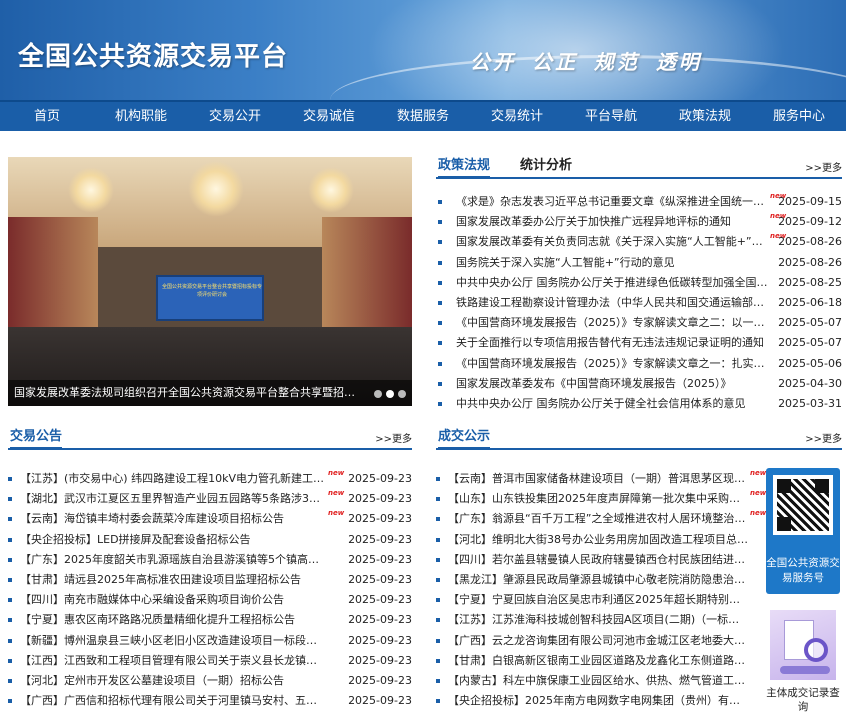  What do you see at coordinates (799, 116) in the screenshot?
I see `nav-item: 服务中心` at bounding box center [799, 116].